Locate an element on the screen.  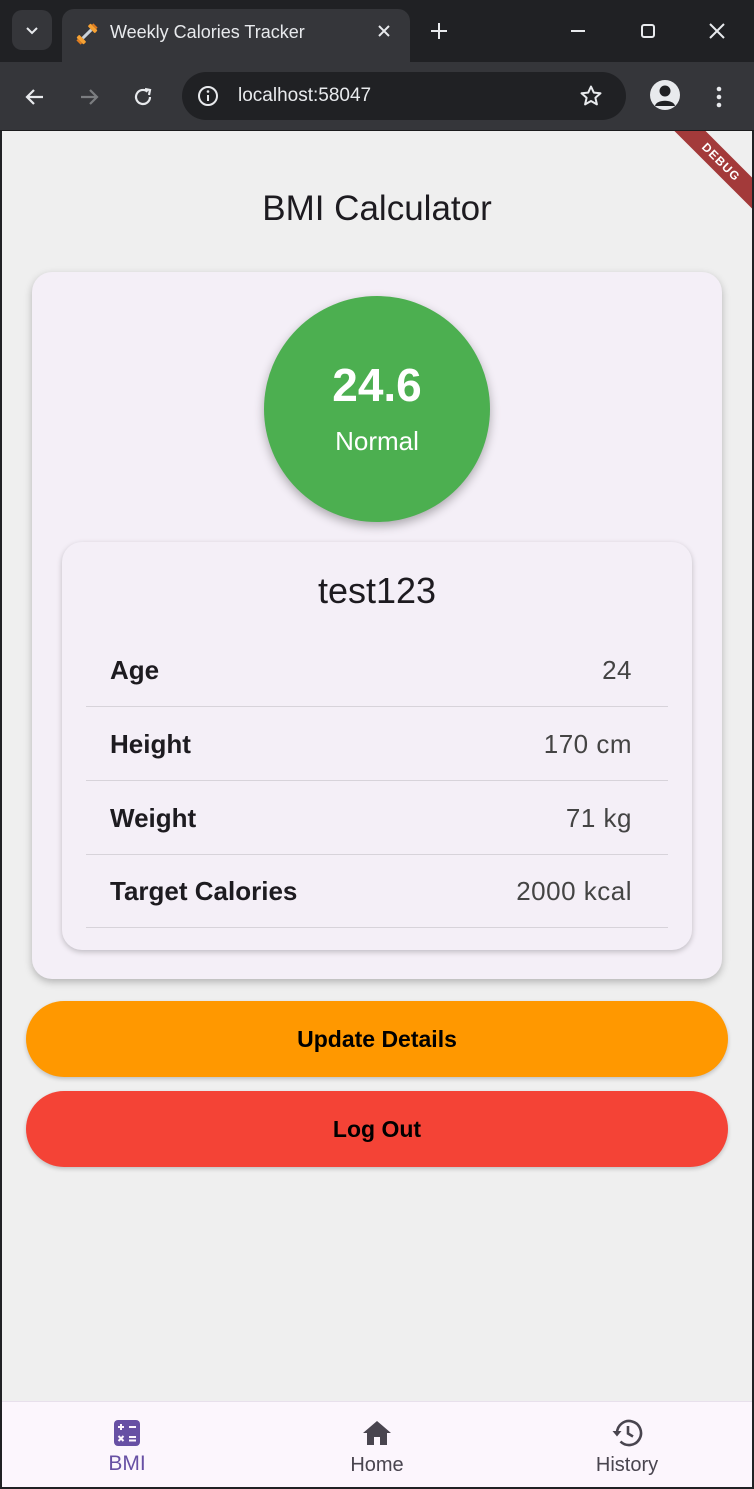
minimize-icon is located at coordinates (578, 31).